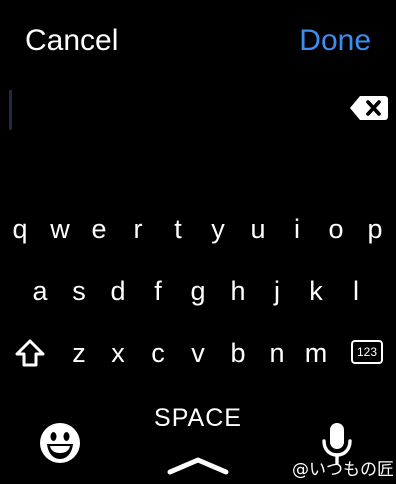 Image resolution: width=396 pixels, height=484 pixels. I want to click on chevron-up-icon, so click(198, 465).